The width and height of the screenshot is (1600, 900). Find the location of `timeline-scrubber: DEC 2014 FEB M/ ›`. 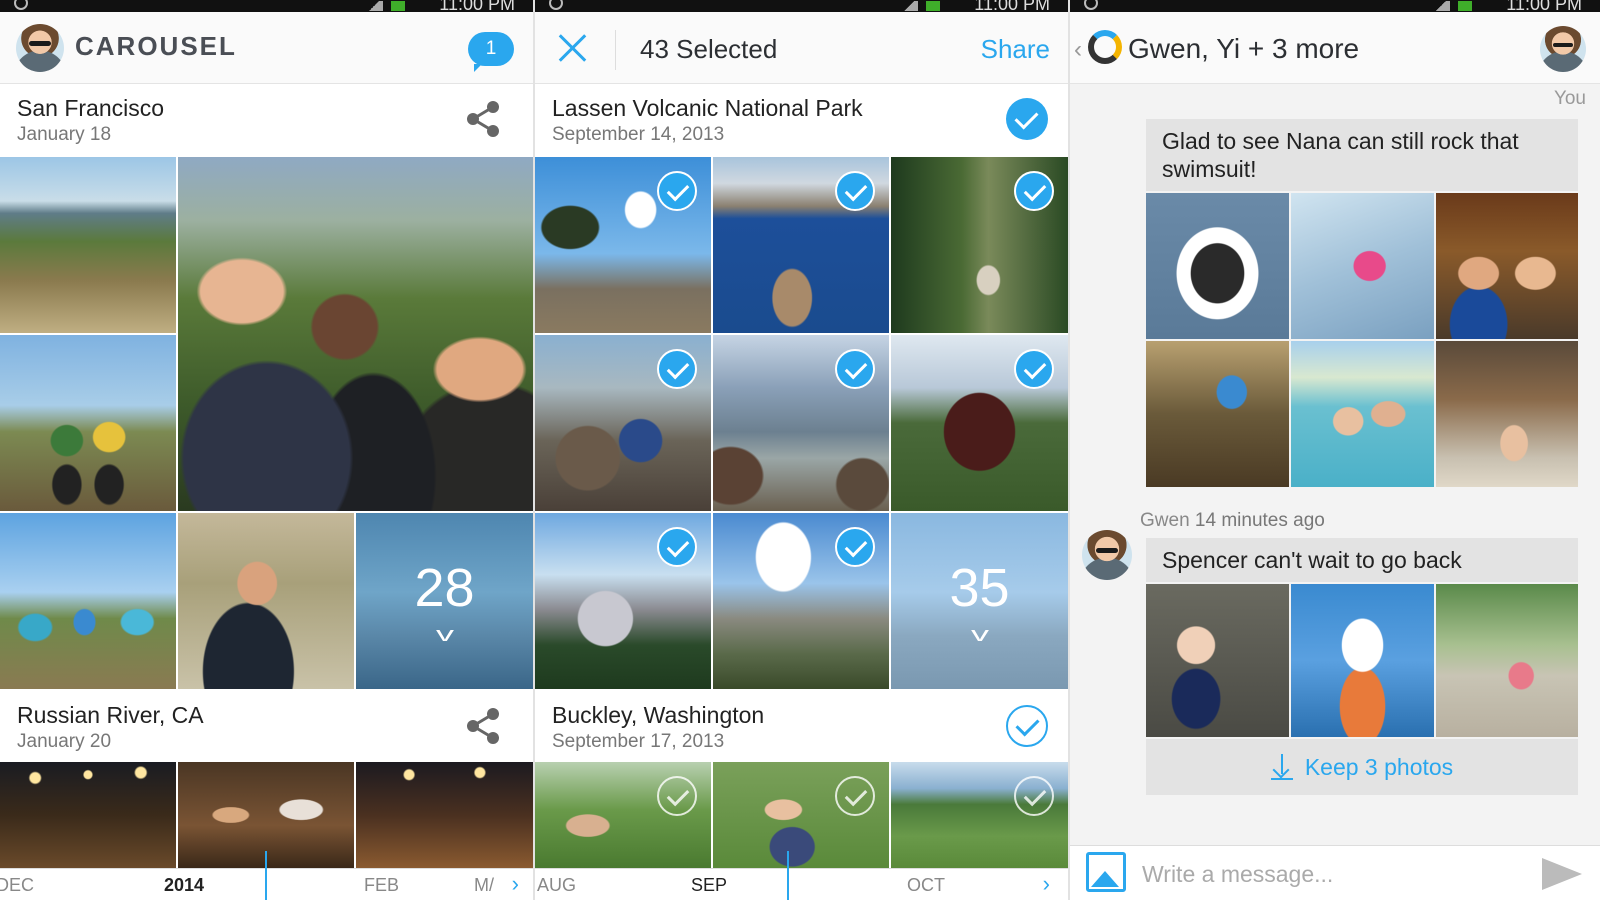

timeline-scrubber: DEC 2014 FEB M/ › is located at coordinates (266, 875).